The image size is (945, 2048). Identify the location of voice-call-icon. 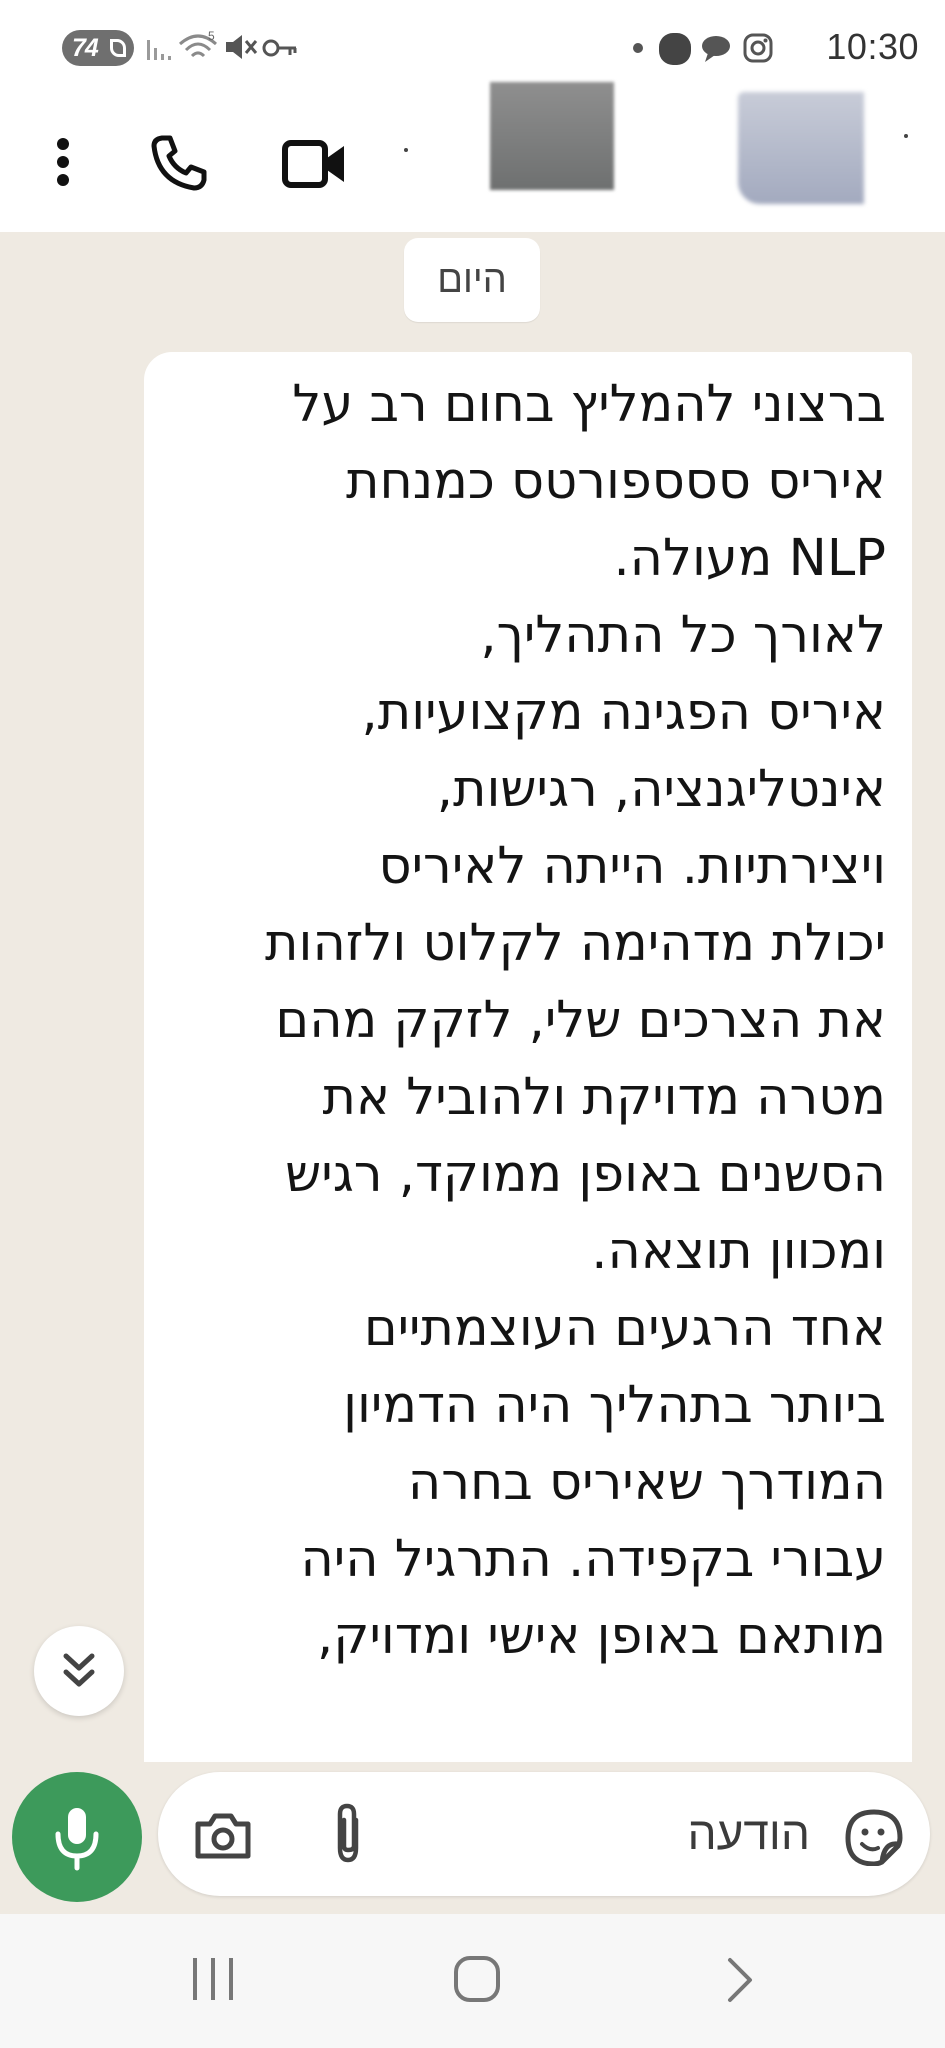
(178, 164).